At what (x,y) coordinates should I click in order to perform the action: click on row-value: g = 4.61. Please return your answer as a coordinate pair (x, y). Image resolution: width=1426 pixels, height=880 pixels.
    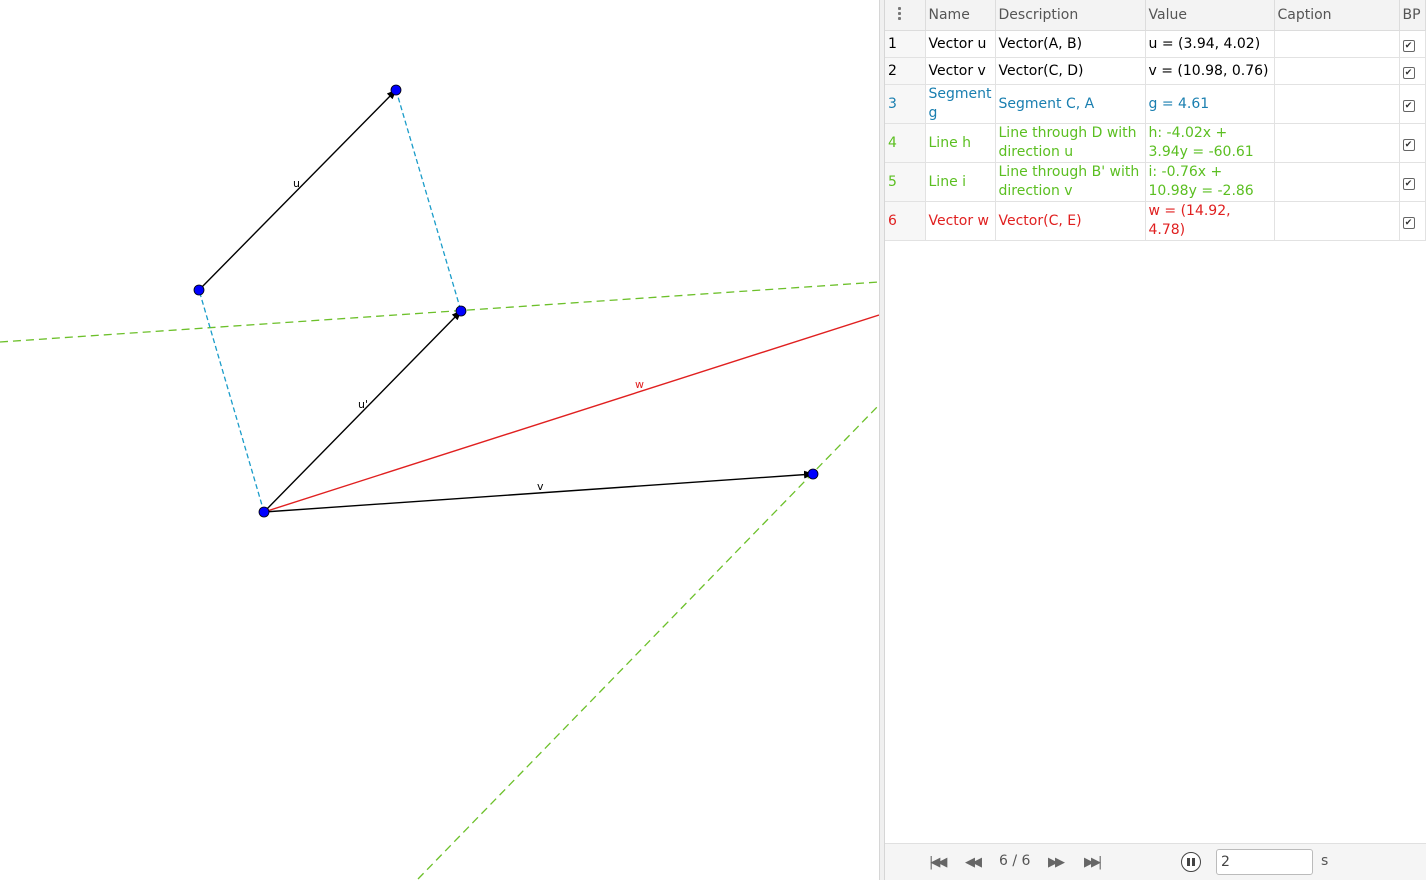
    Looking at the image, I should click on (1210, 104).